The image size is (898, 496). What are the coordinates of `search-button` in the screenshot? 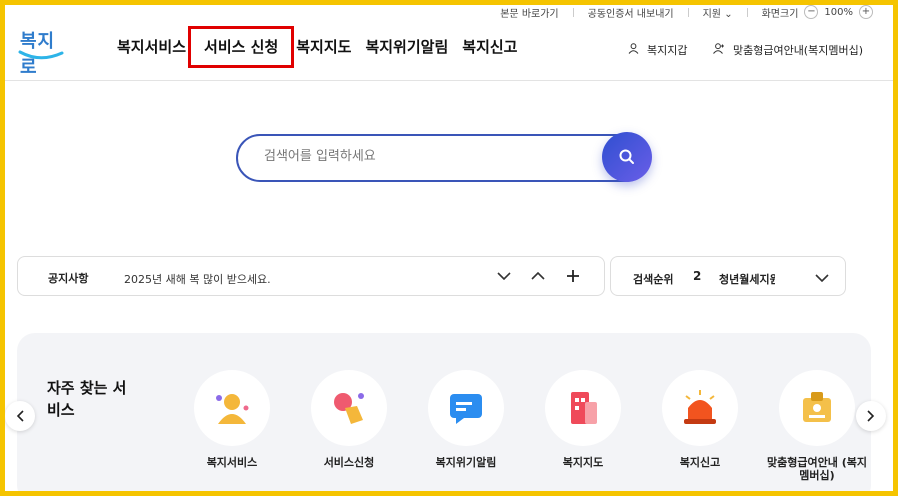 It's located at (627, 157).